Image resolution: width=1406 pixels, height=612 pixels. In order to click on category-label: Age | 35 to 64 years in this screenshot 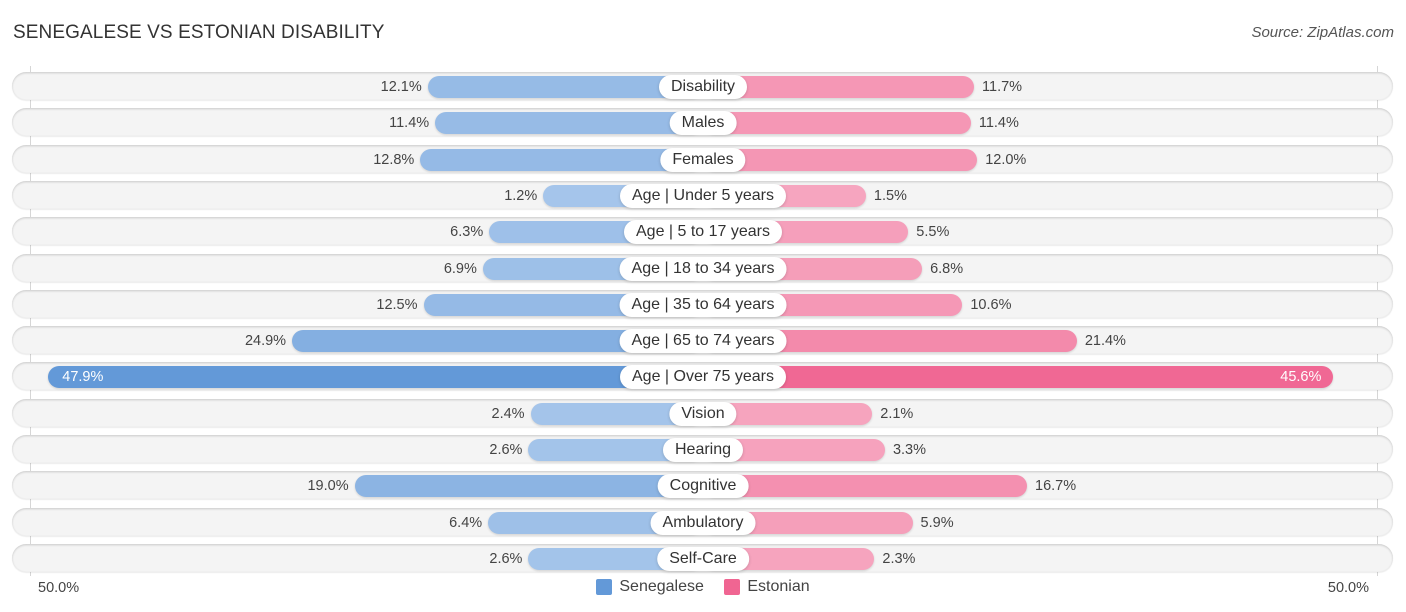, I will do `click(703, 304)`.